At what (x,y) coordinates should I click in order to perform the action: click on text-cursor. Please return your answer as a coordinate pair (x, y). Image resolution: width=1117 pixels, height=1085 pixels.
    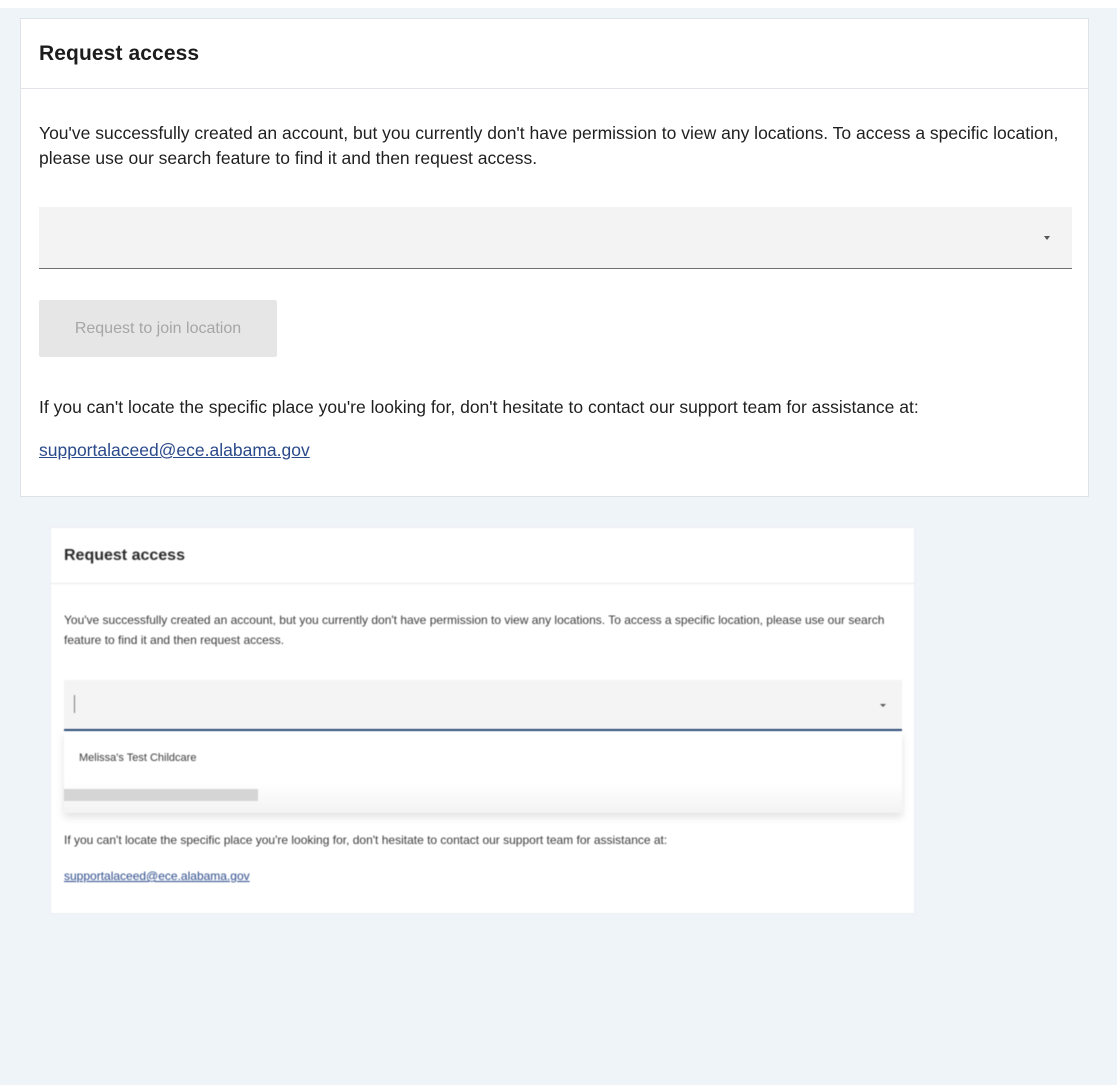
    Looking at the image, I should click on (74, 704).